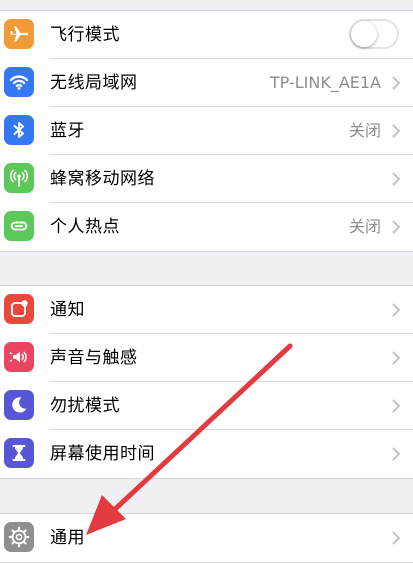 The image size is (413, 563). What do you see at coordinates (19, 405) in the screenshot?
I see `moon-icon` at bounding box center [19, 405].